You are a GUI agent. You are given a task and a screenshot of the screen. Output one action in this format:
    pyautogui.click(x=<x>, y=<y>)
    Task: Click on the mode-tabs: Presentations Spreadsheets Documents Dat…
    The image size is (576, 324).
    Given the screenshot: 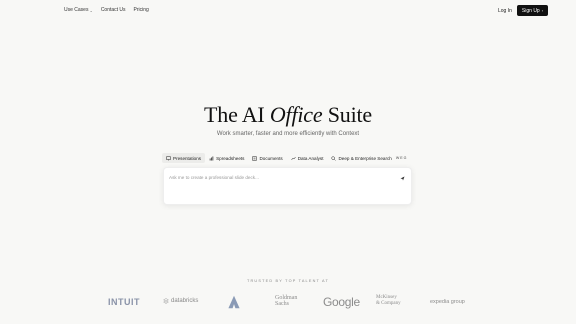 What is the action you would take?
    pyautogui.click(x=288, y=158)
    